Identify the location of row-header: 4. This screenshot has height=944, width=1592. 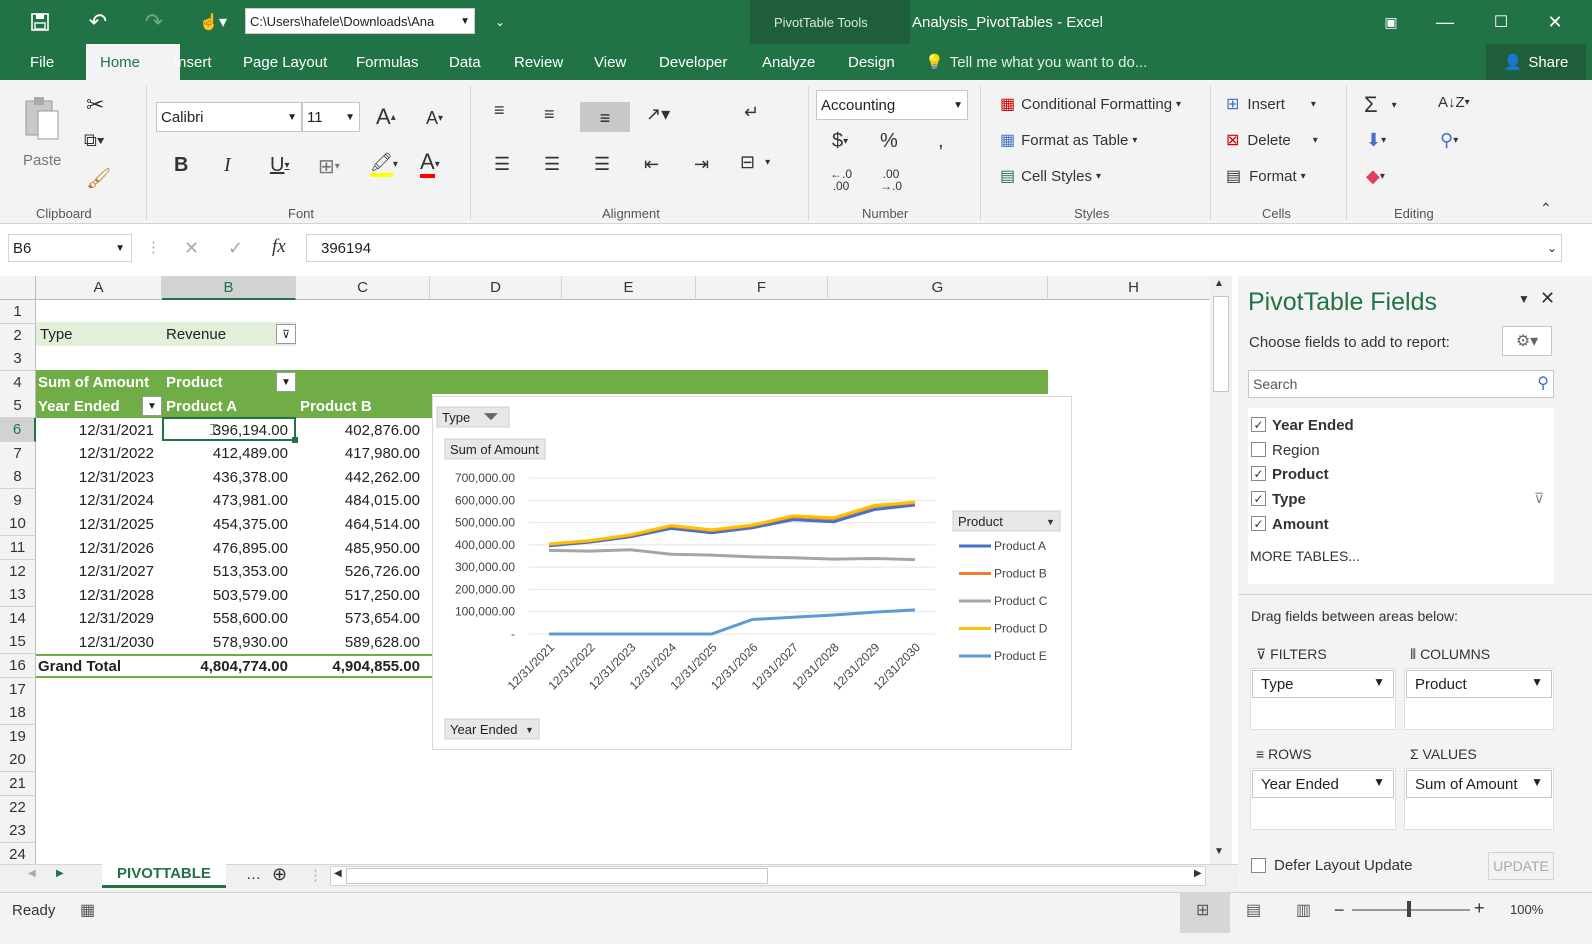
(18, 382).